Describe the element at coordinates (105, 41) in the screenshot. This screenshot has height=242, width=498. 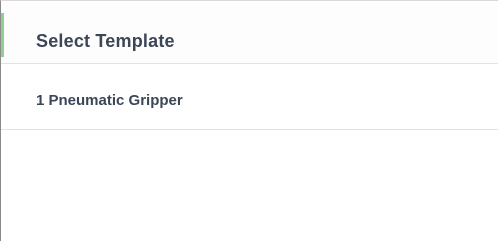
I see `panel-title: Select Template` at that location.